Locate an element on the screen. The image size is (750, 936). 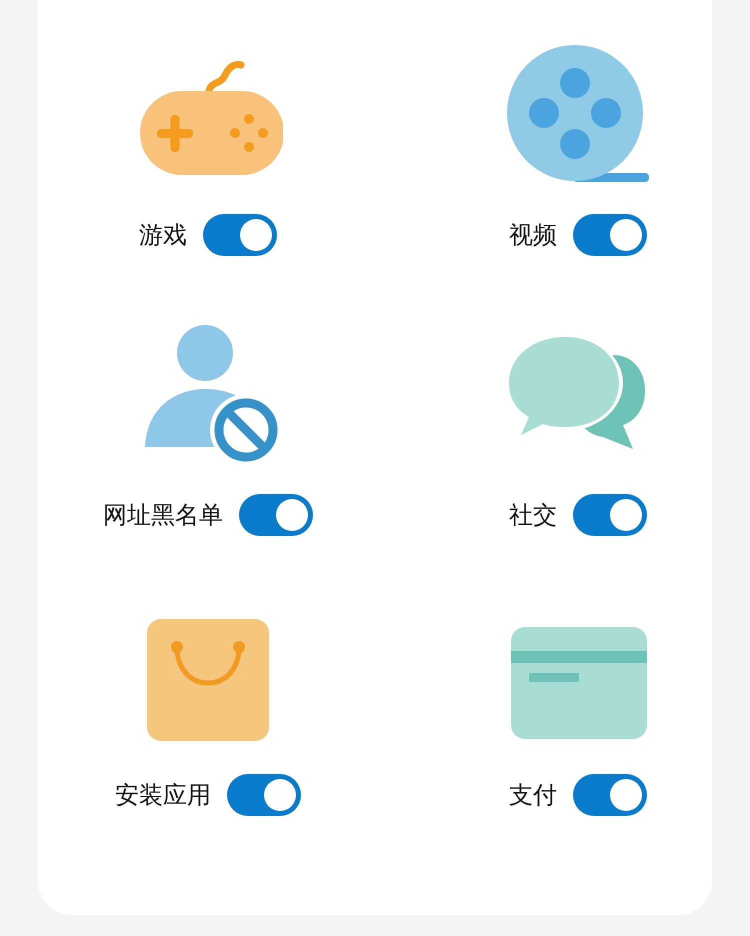
toggle-label: 游戏 is located at coordinates (163, 235).